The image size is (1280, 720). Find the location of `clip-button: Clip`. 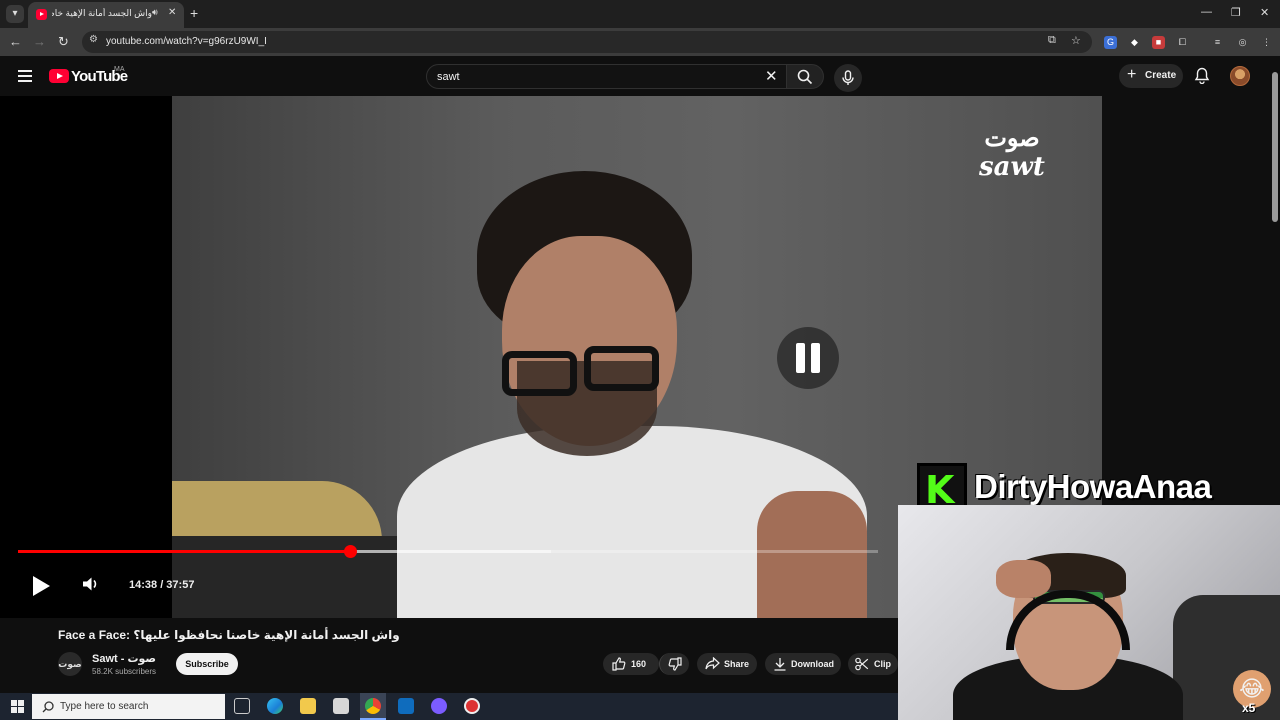

clip-button: Clip is located at coordinates (873, 664).